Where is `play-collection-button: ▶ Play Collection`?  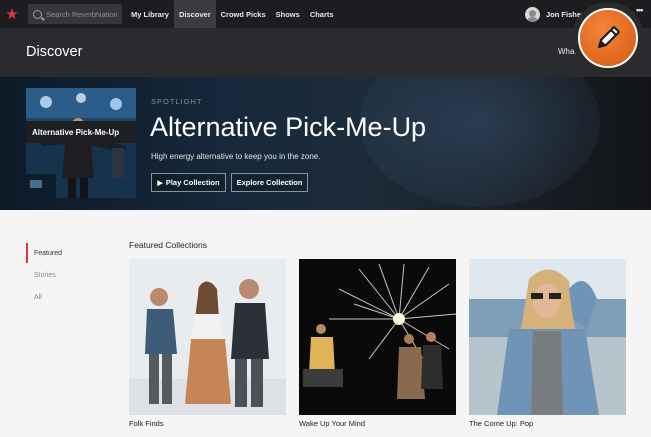 play-collection-button: ▶ Play Collection is located at coordinates (188, 182).